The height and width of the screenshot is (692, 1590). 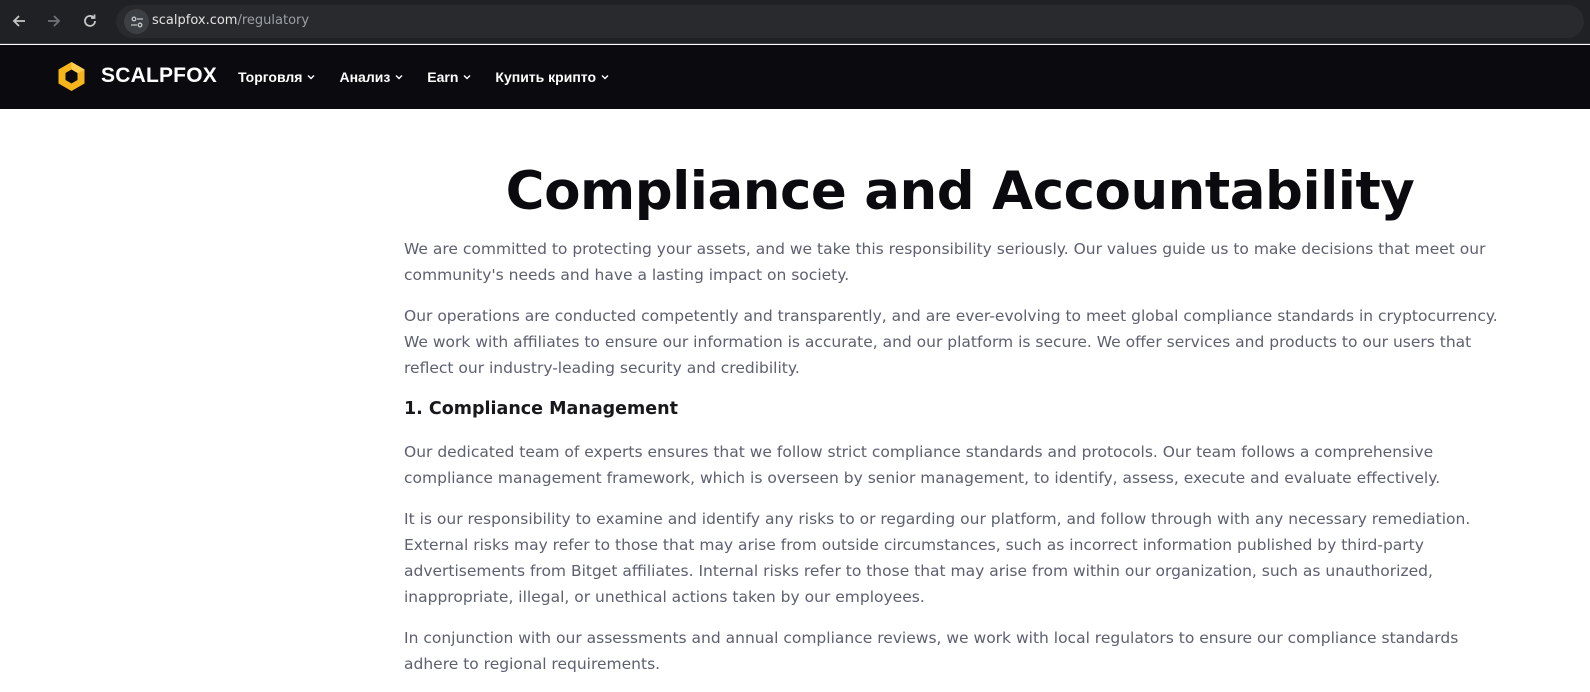 I want to click on nav-item-analysis: Анализ, so click(x=371, y=77).